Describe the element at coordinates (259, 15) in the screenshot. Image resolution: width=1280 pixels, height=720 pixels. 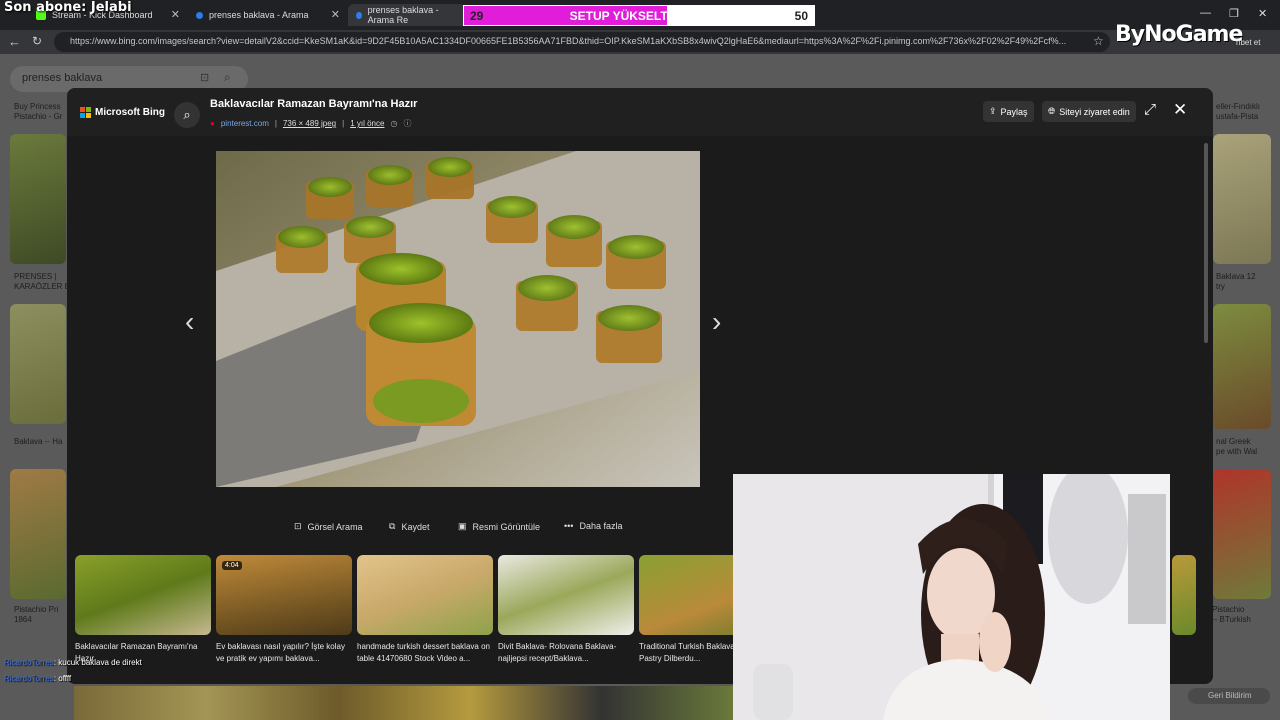
I see `tab-label: prenses baklava - Arama` at that location.